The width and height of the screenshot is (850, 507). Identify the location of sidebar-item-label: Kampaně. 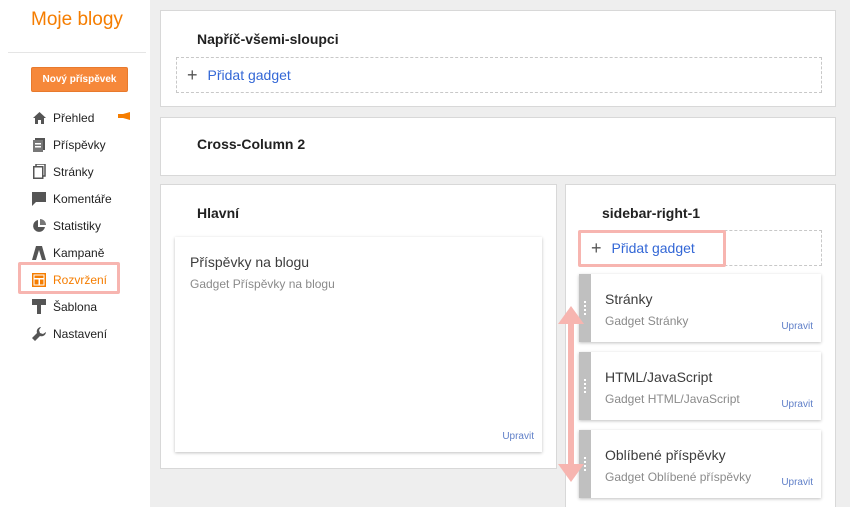
(79, 252).